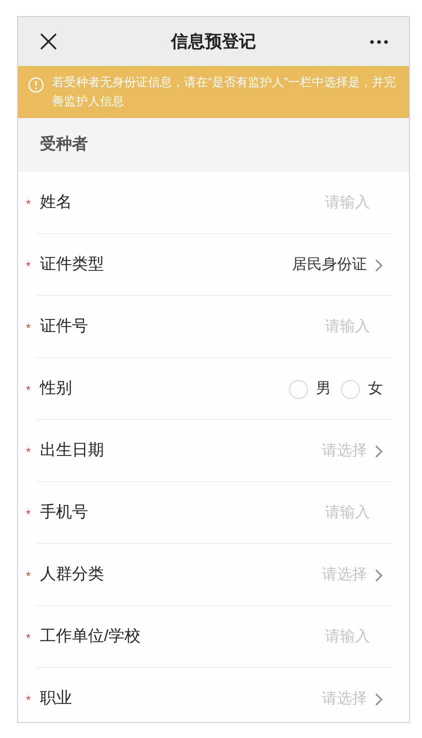 The height and width of the screenshot is (738, 422). I want to click on field-label: 出生日期, so click(72, 450).